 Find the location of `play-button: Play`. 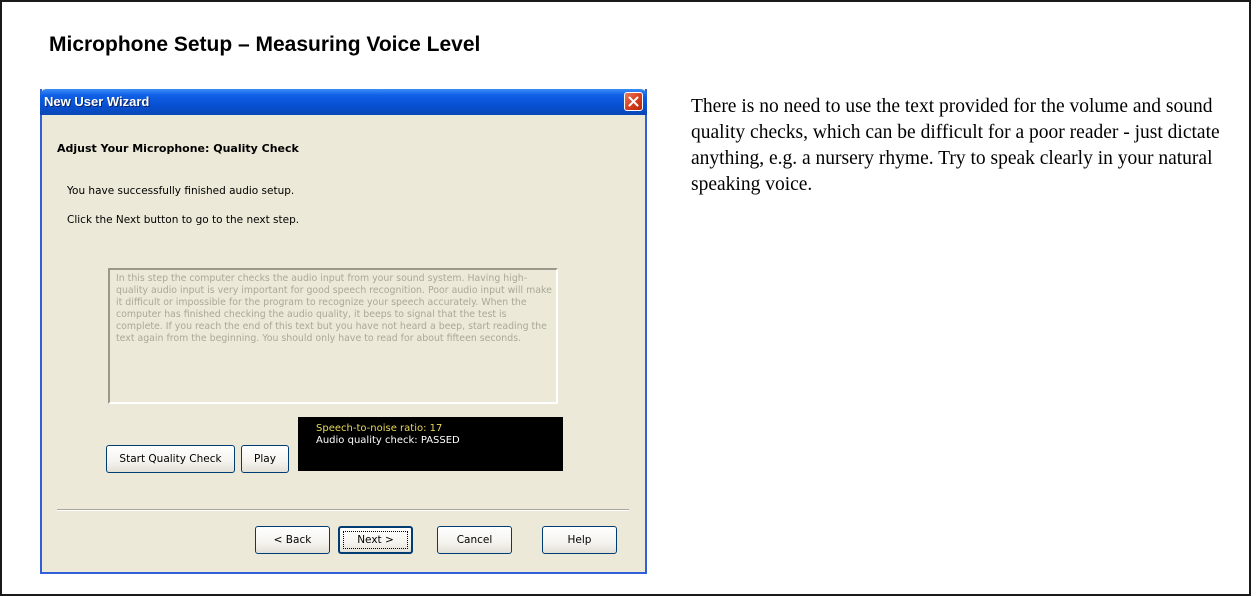

play-button: Play is located at coordinates (265, 459).